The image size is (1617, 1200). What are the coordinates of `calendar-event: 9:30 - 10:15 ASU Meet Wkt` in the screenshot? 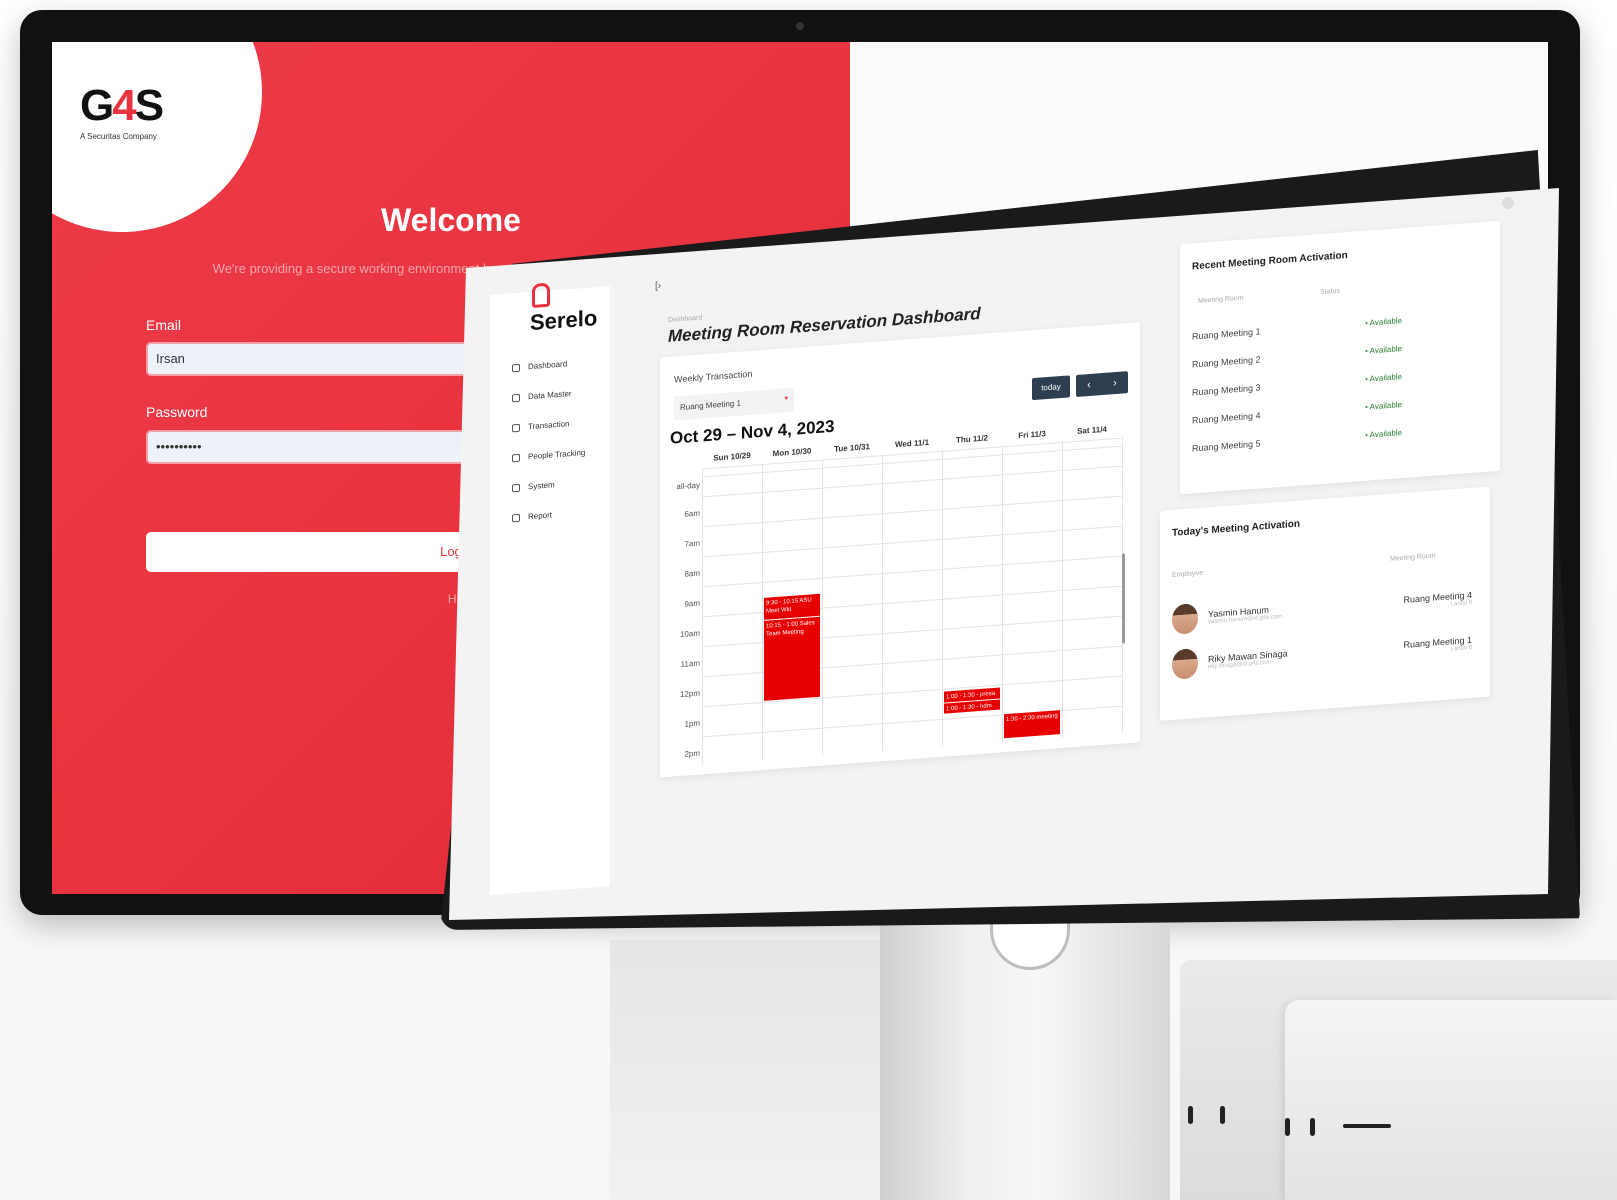 It's located at (792, 606).